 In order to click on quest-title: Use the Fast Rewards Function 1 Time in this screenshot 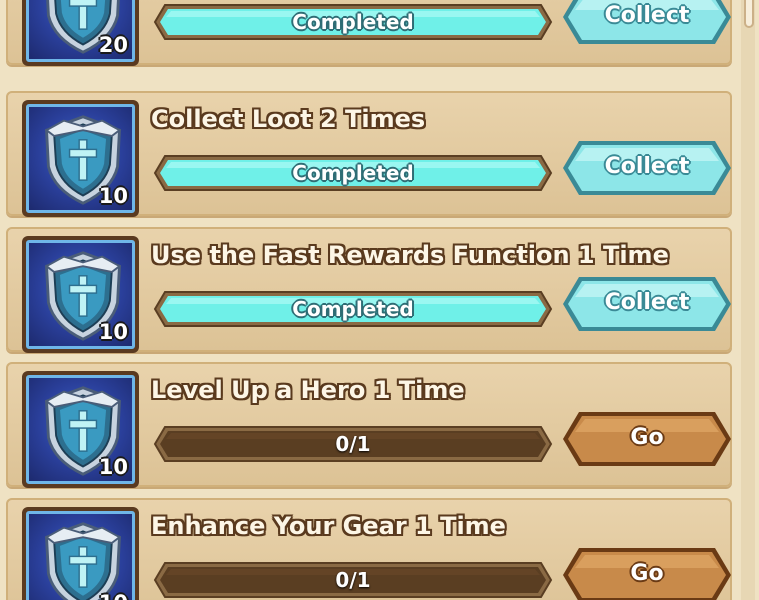, I will do `click(410, 255)`.